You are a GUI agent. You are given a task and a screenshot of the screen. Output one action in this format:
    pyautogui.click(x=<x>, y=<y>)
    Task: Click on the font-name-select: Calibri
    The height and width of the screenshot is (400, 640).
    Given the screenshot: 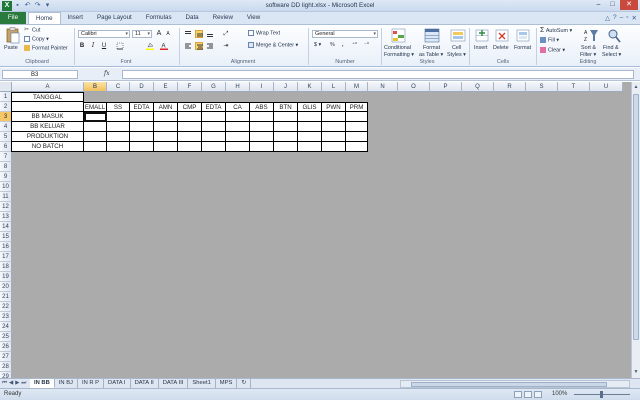 What is the action you would take?
    pyautogui.click(x=104, y=34)
    